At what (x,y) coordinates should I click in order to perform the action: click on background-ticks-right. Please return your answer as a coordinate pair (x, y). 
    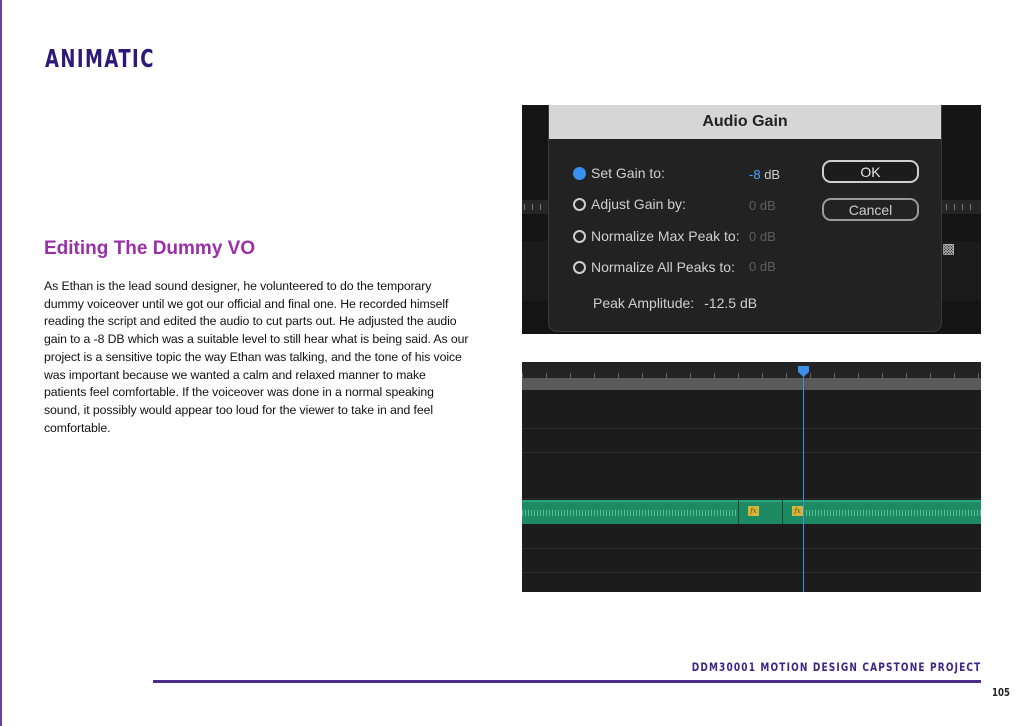
    Looking at the image, I should click on (961, 207).